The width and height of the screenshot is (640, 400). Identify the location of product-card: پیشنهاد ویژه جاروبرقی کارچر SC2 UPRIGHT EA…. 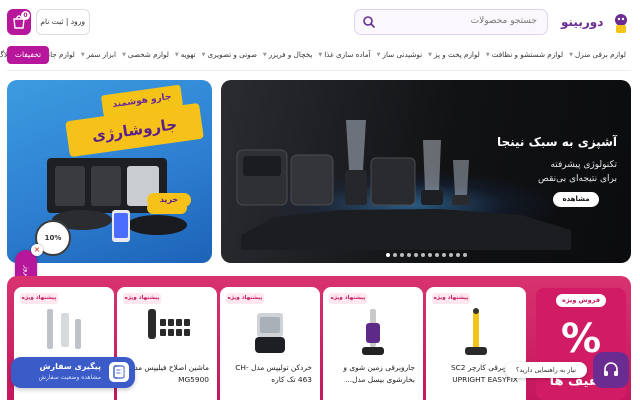
(477, 343).